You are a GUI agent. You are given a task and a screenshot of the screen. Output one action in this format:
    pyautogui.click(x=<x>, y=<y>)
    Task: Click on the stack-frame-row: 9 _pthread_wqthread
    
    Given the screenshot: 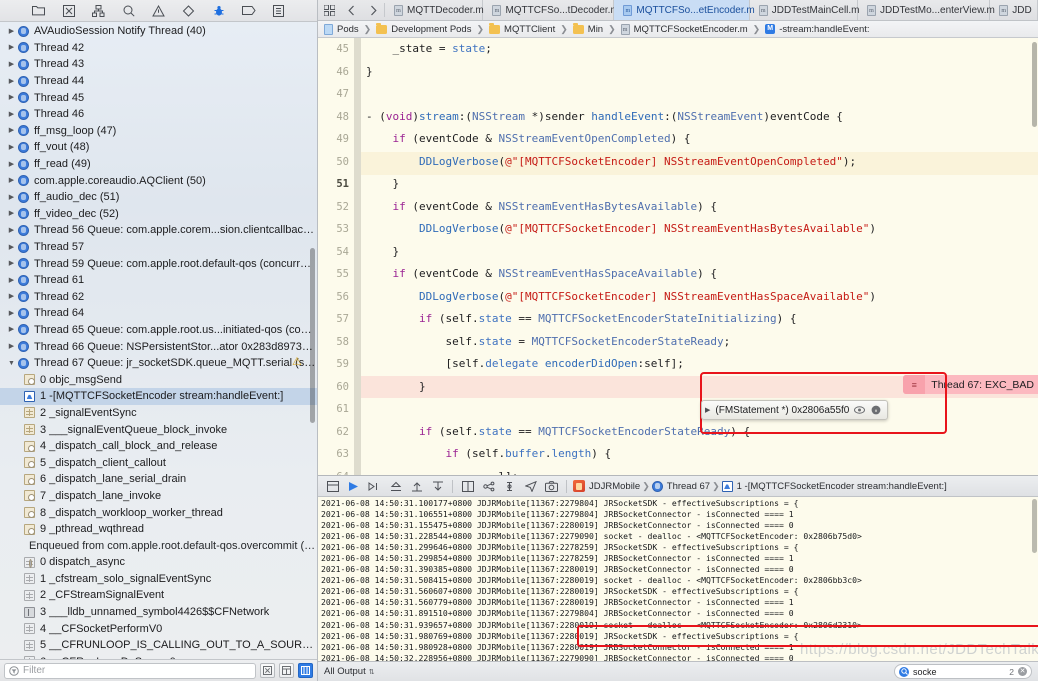 What is the action you would take?
    pyautogui.click(x=158, y=529)
    